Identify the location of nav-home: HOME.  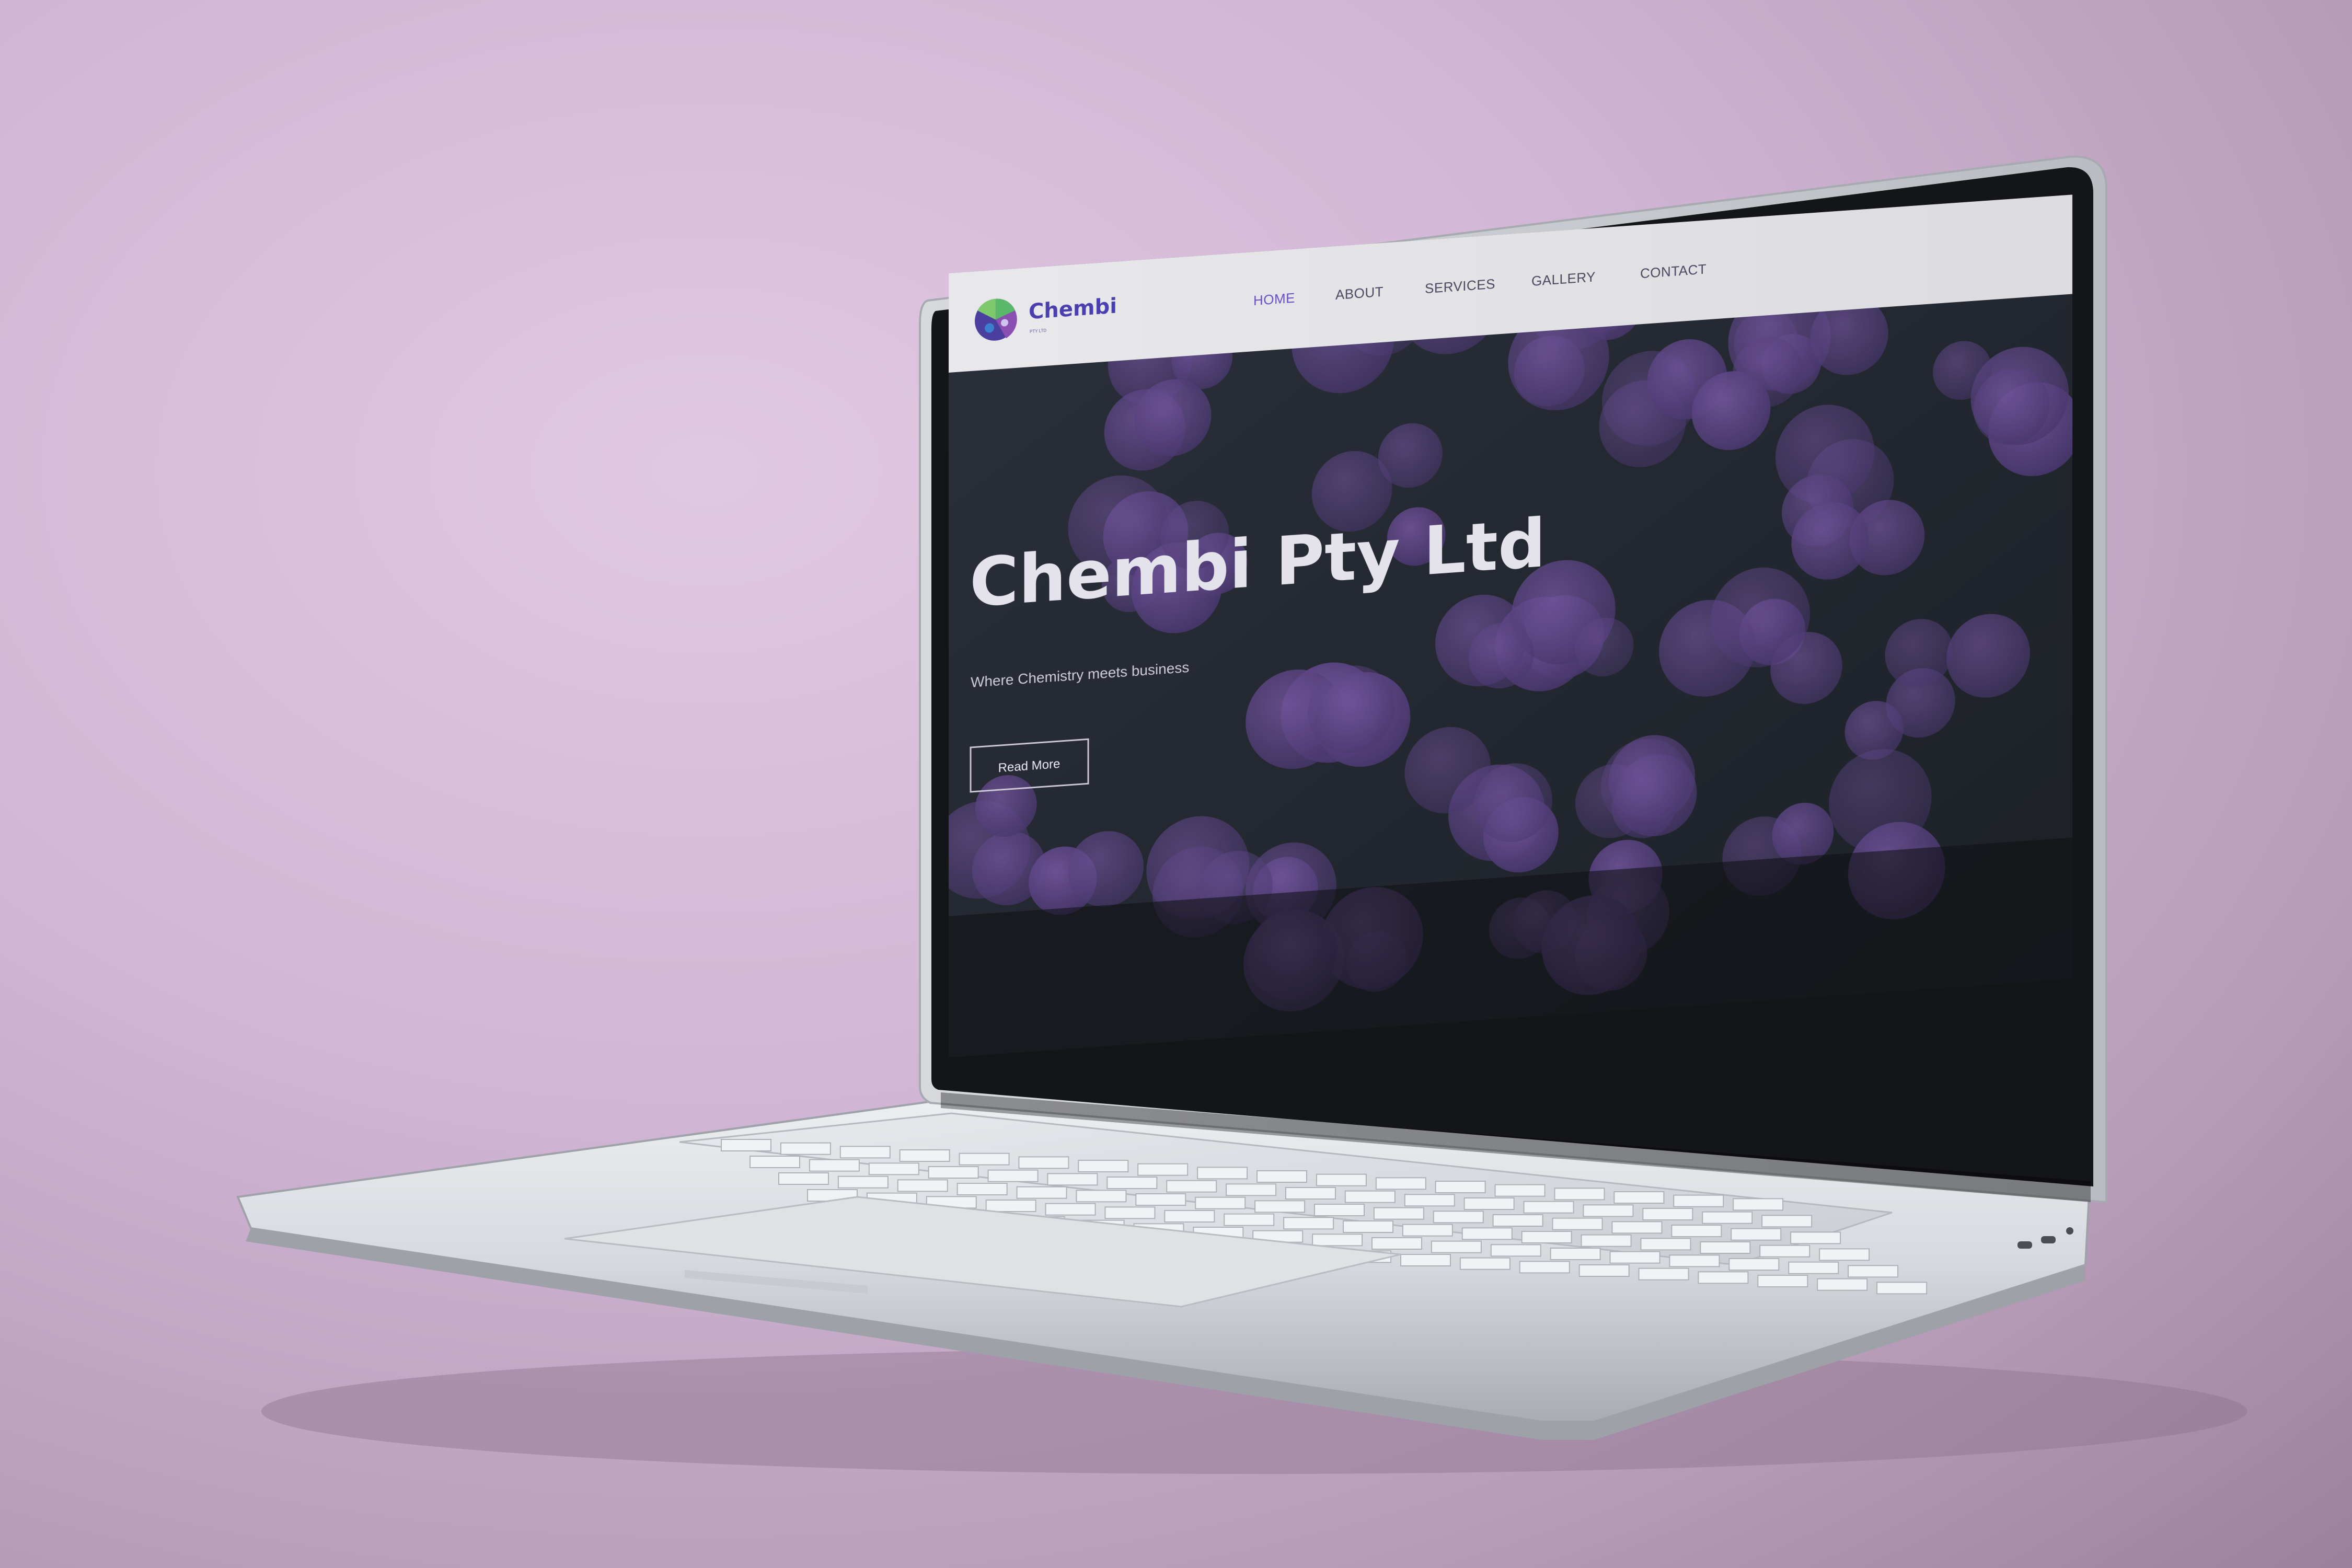
(1274, 299).